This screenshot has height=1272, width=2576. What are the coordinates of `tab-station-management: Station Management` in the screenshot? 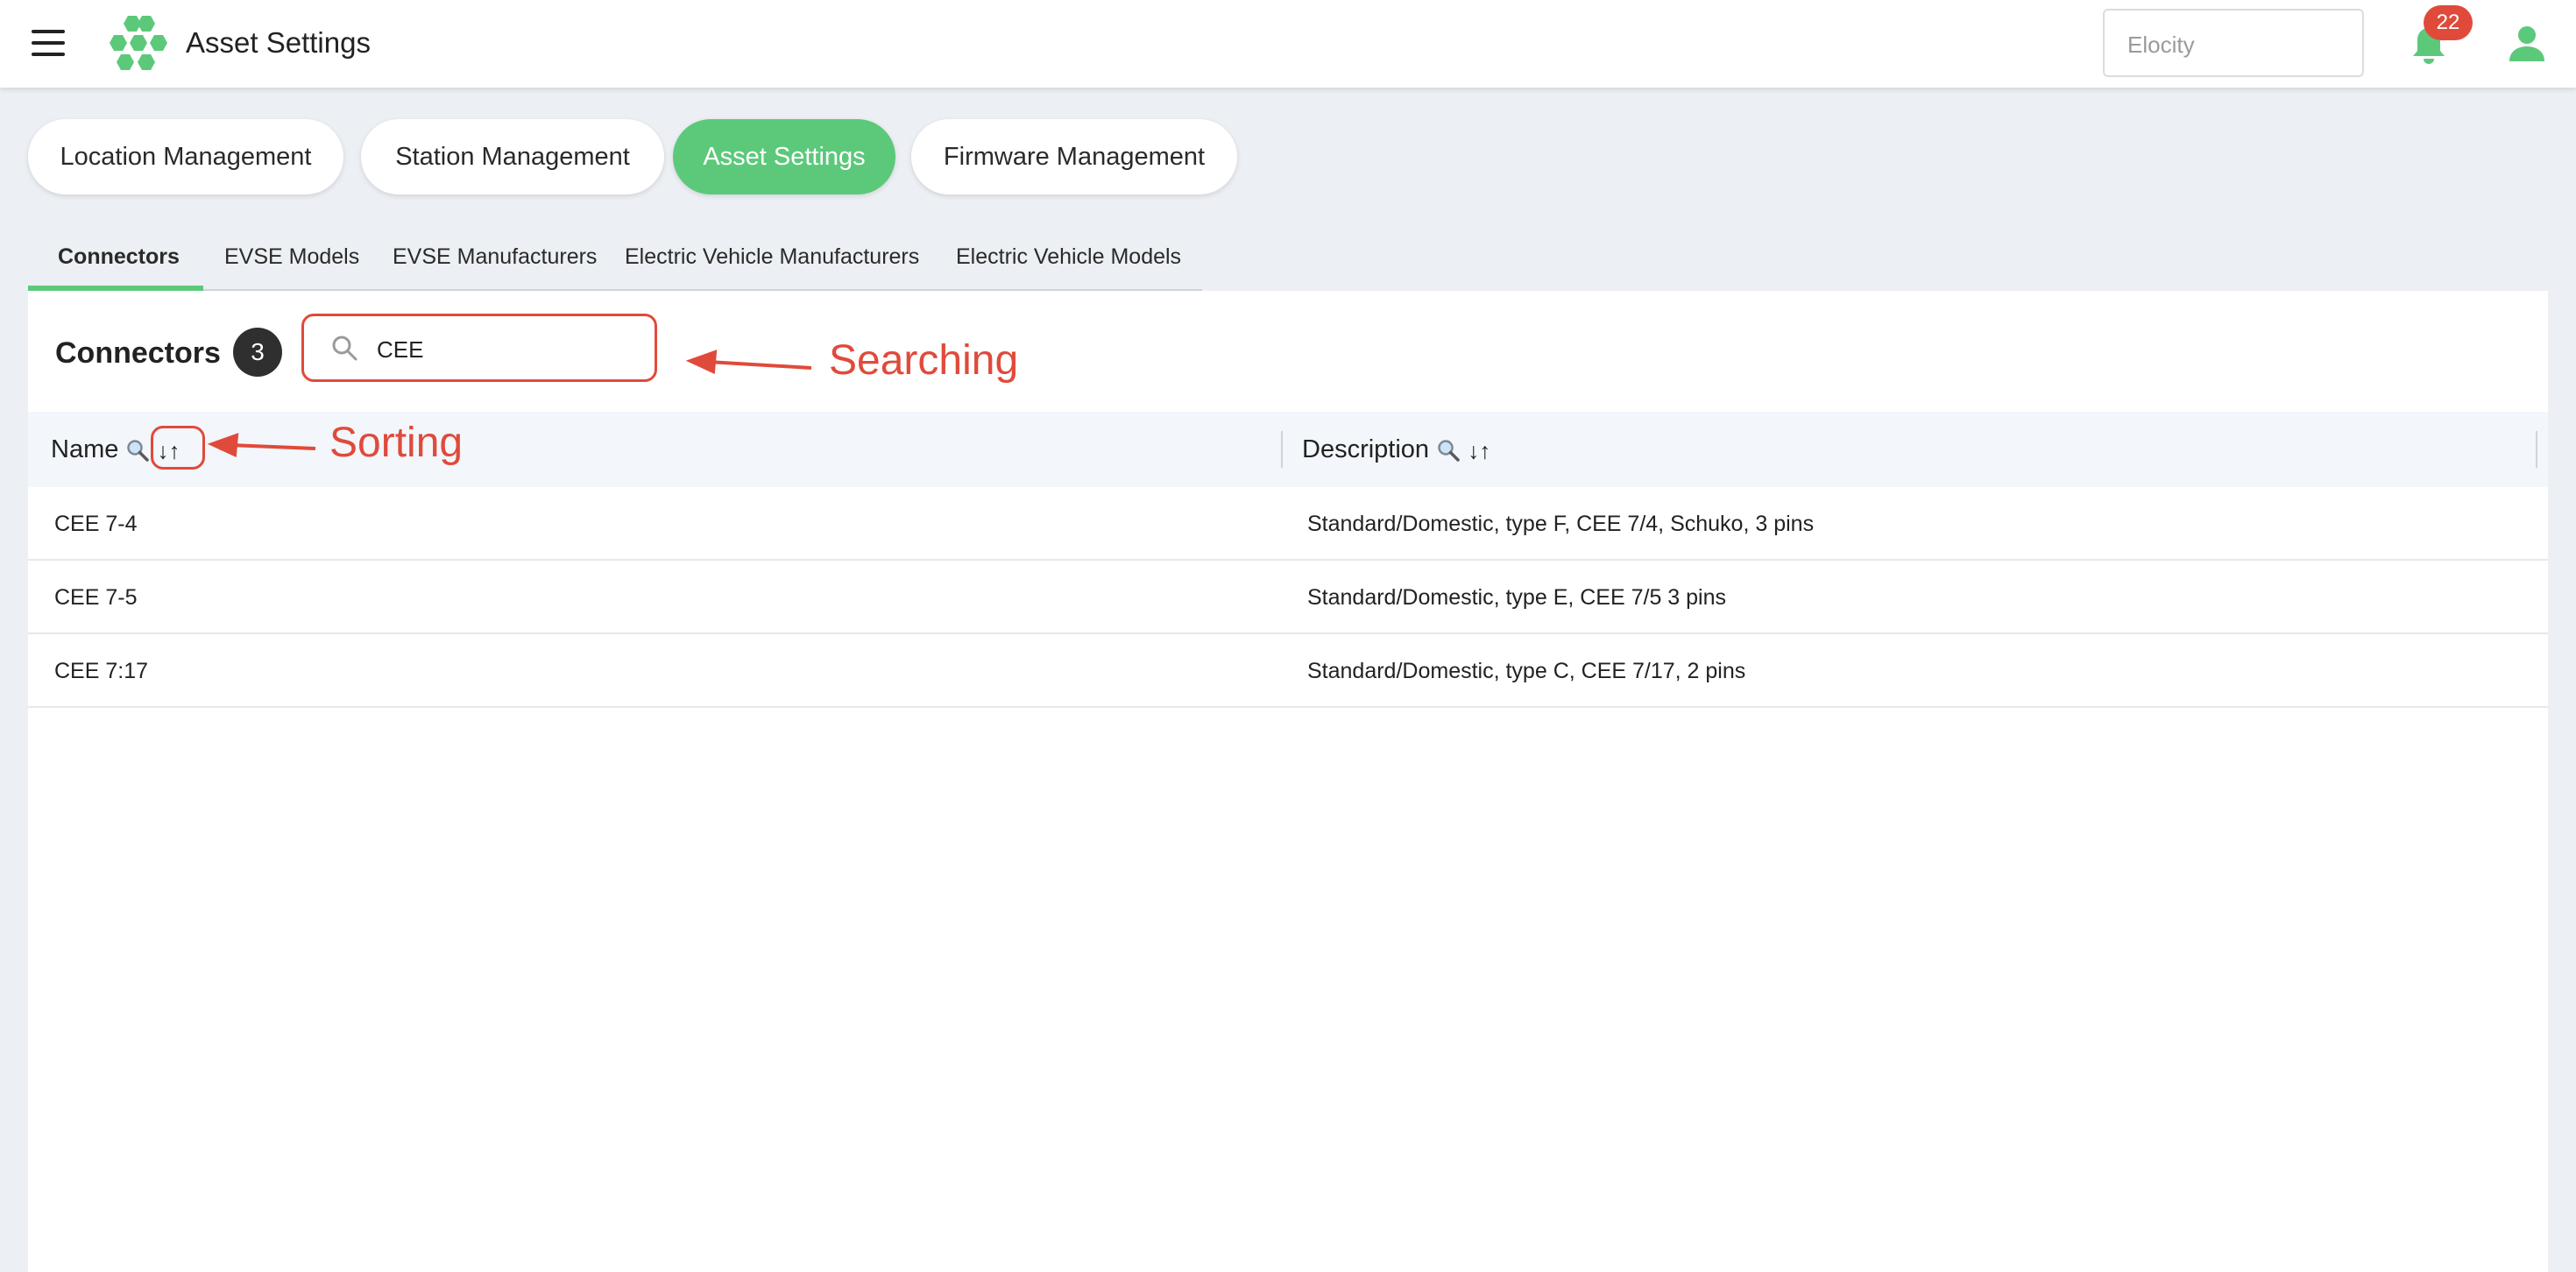 It's located at (512, 156).